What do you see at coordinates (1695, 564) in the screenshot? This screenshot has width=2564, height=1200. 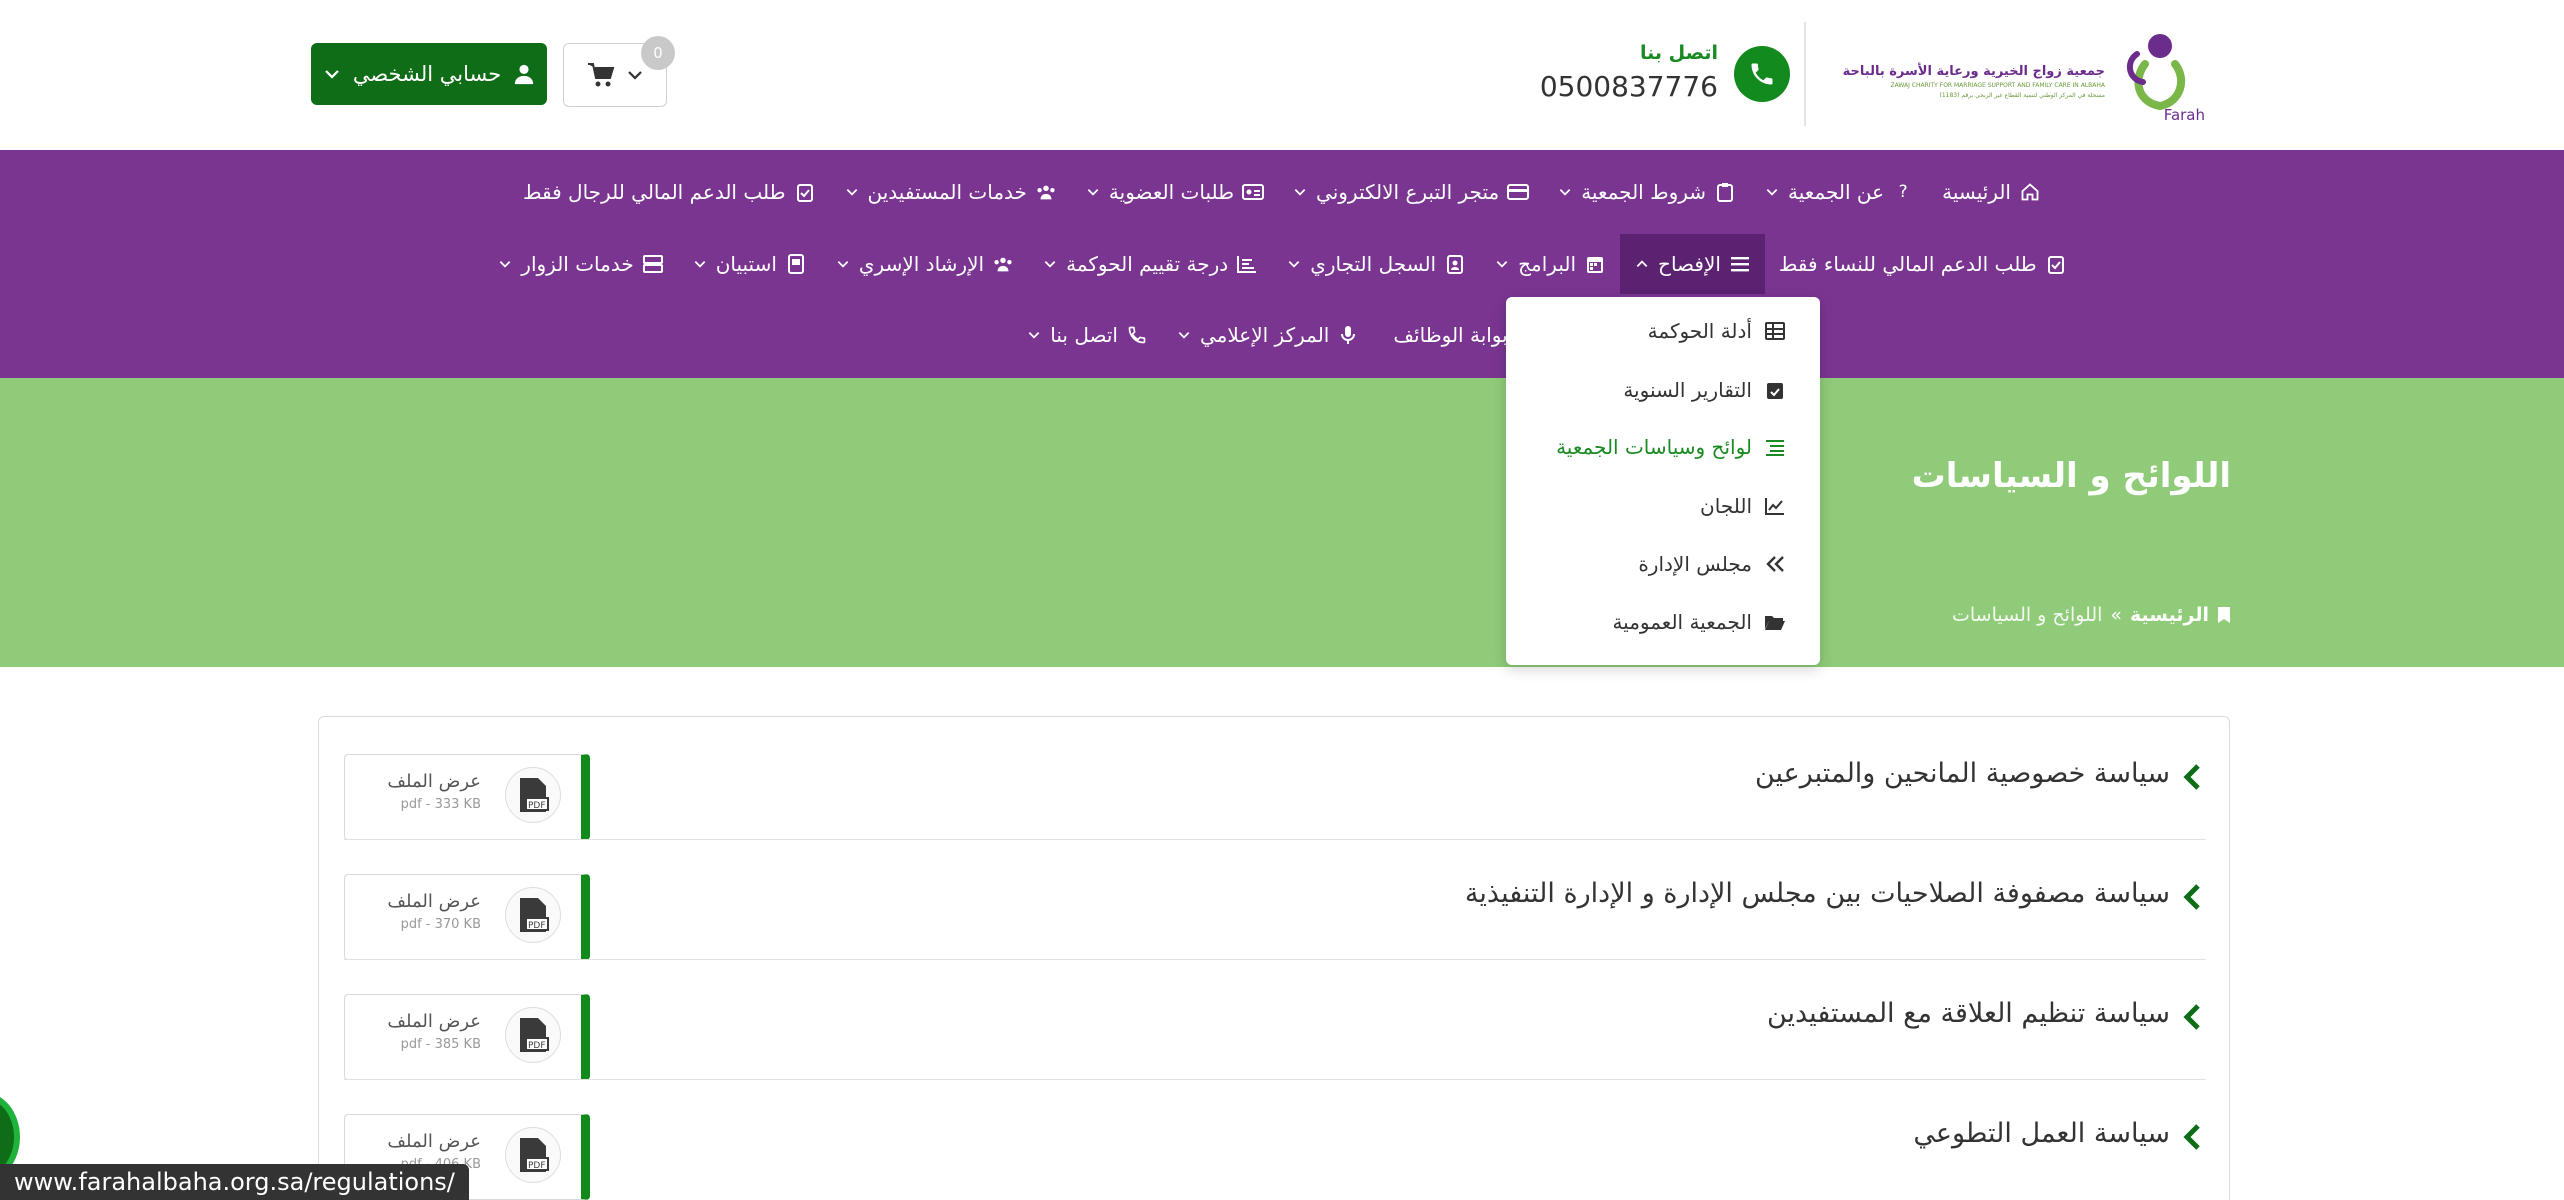 I see `dropdown-label: مجلس الإدارة` at bounding box center [1695, 564].